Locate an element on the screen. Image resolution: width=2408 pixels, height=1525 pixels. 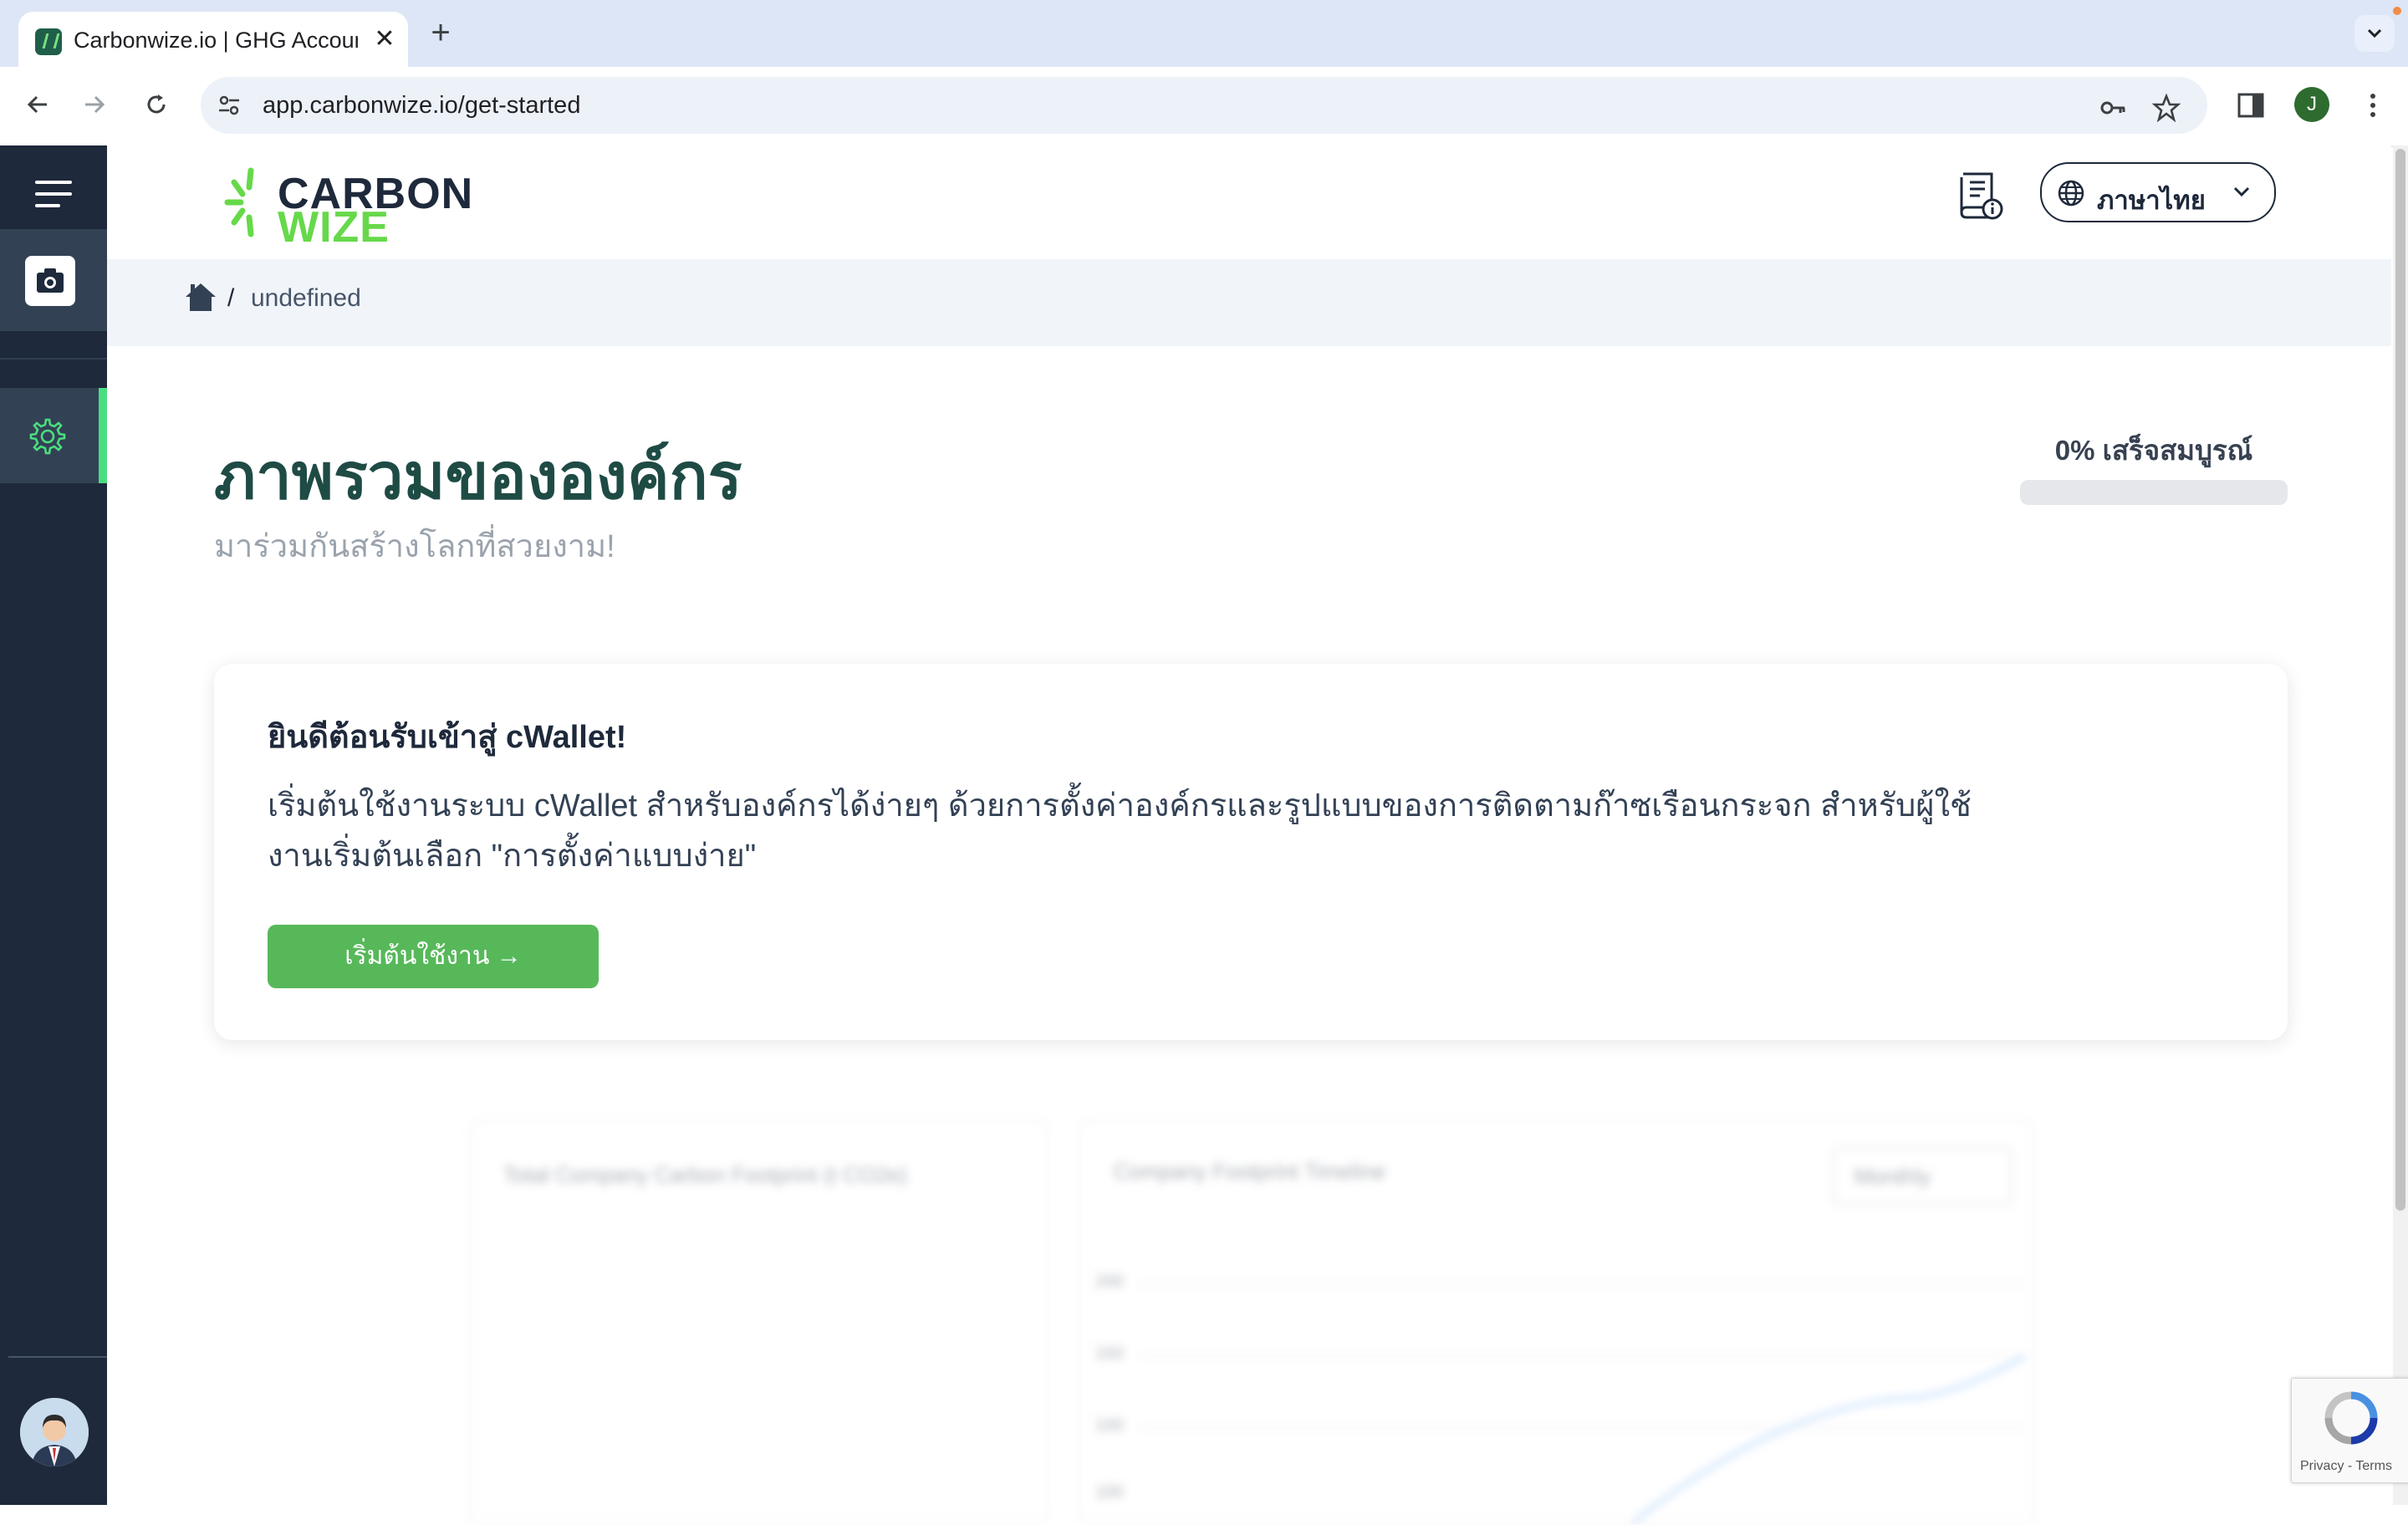
get-started-button: เริ่มต้นใช้งาน → is located at coordinates (433, 956).